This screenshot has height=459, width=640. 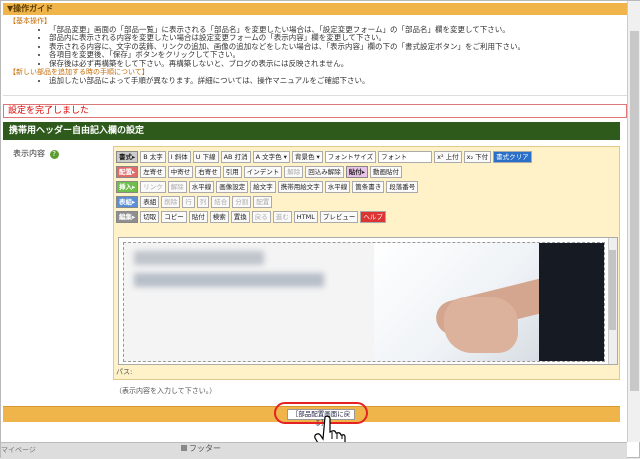 I want to click on background-page: マイページ フッター, so click(x=314, y=450).